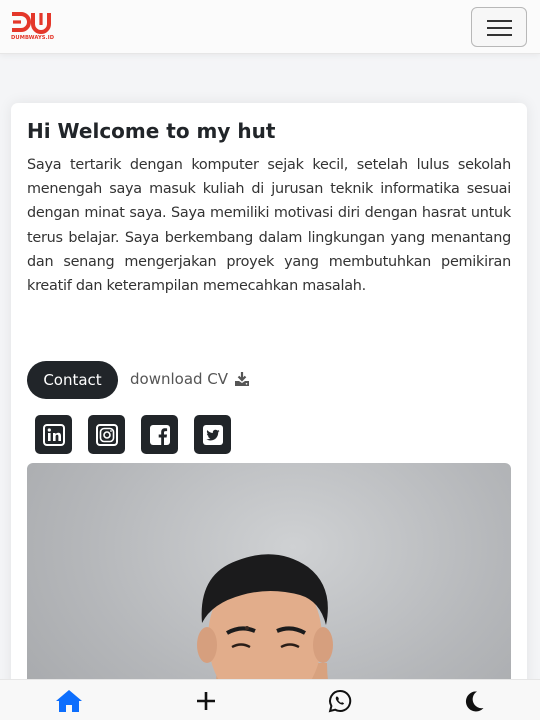 Image resolution: width=540 pixels, height=720 pixels. I want to click on navbar: DUMBWAYS.ID, so click(270, 27).